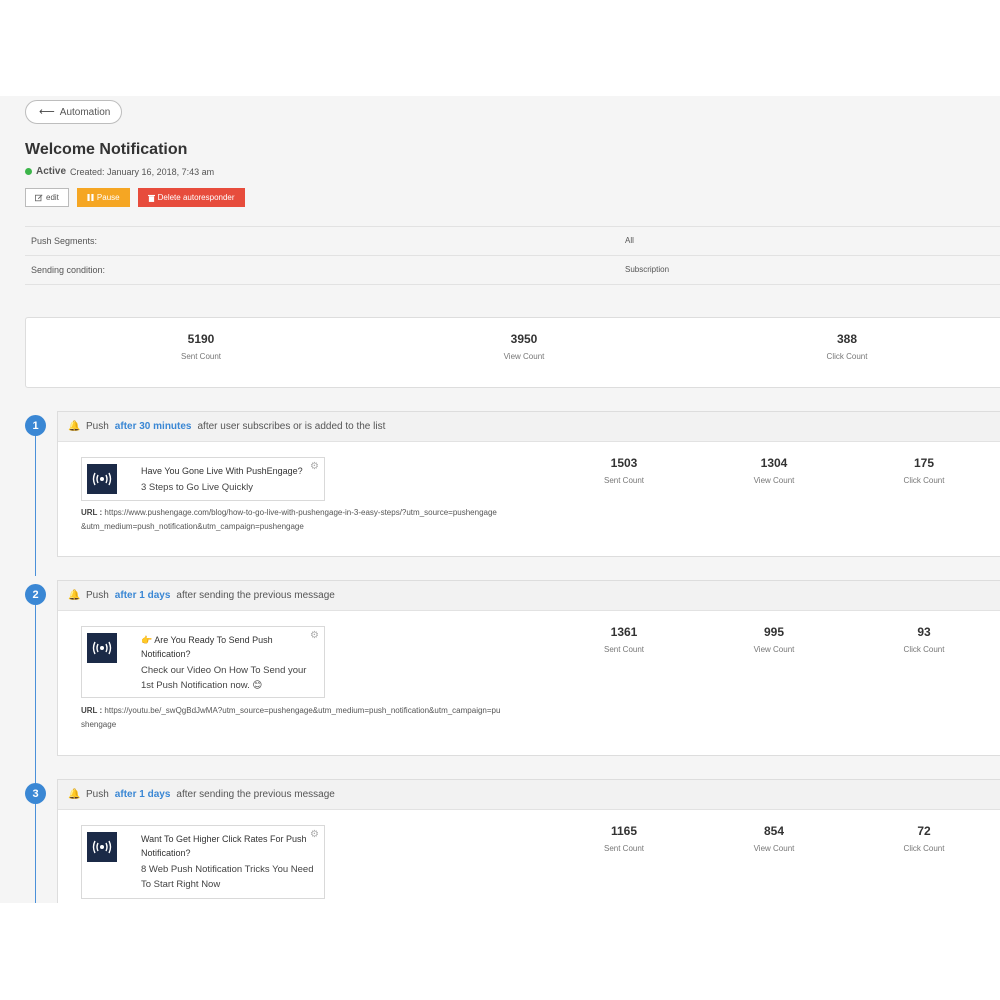 This screenshot has width=1000, height=1000. Describe the element at coordinates (774, 463) in the screenshot. I see `step-view-value: 1304` at that location.